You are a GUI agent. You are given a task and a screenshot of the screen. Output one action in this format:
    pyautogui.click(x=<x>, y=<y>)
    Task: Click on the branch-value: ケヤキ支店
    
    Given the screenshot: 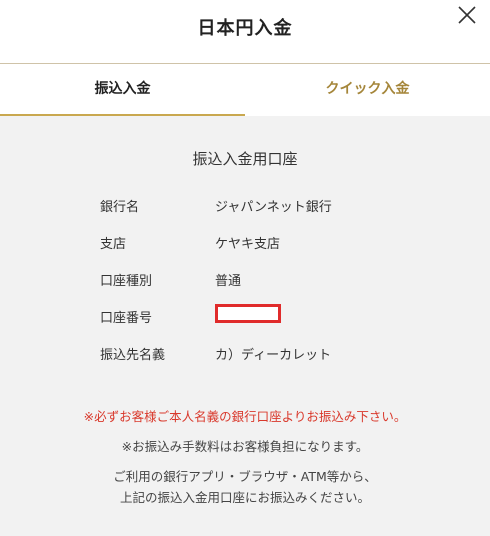 What is the action you would take?
    pyautogui.click(x=248, y=244)
    